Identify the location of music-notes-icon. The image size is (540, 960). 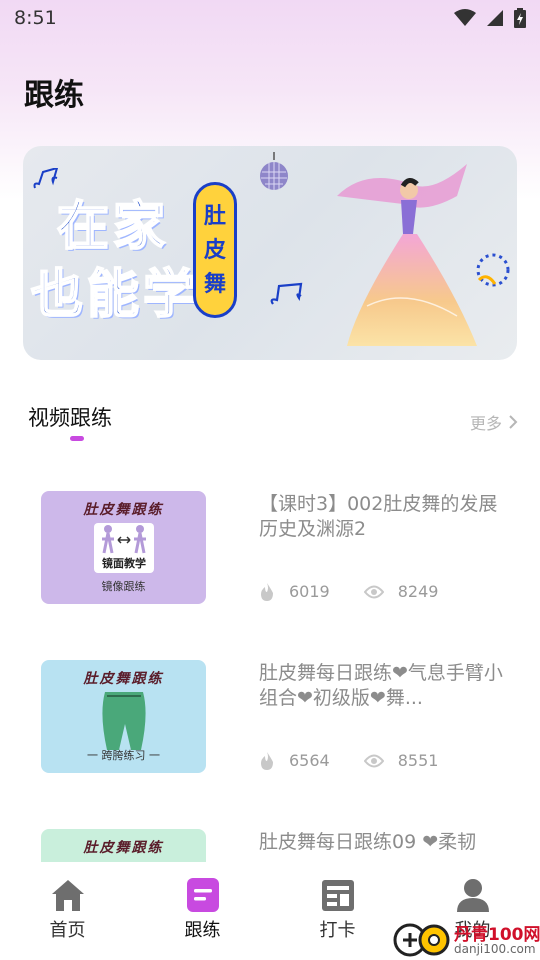
(286, 293).